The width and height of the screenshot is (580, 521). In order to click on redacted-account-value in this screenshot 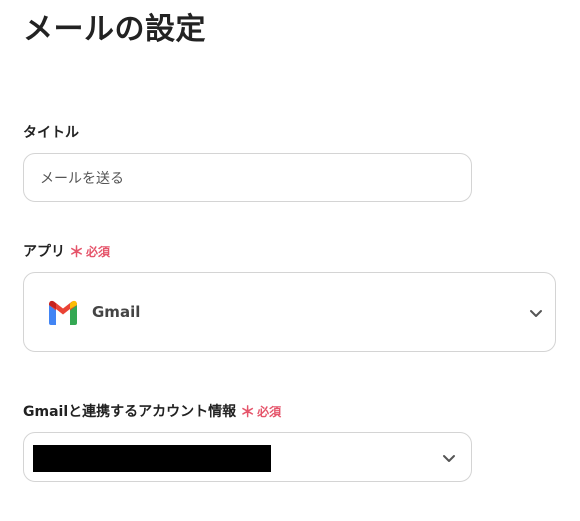, I will do `click(152, 458)`.